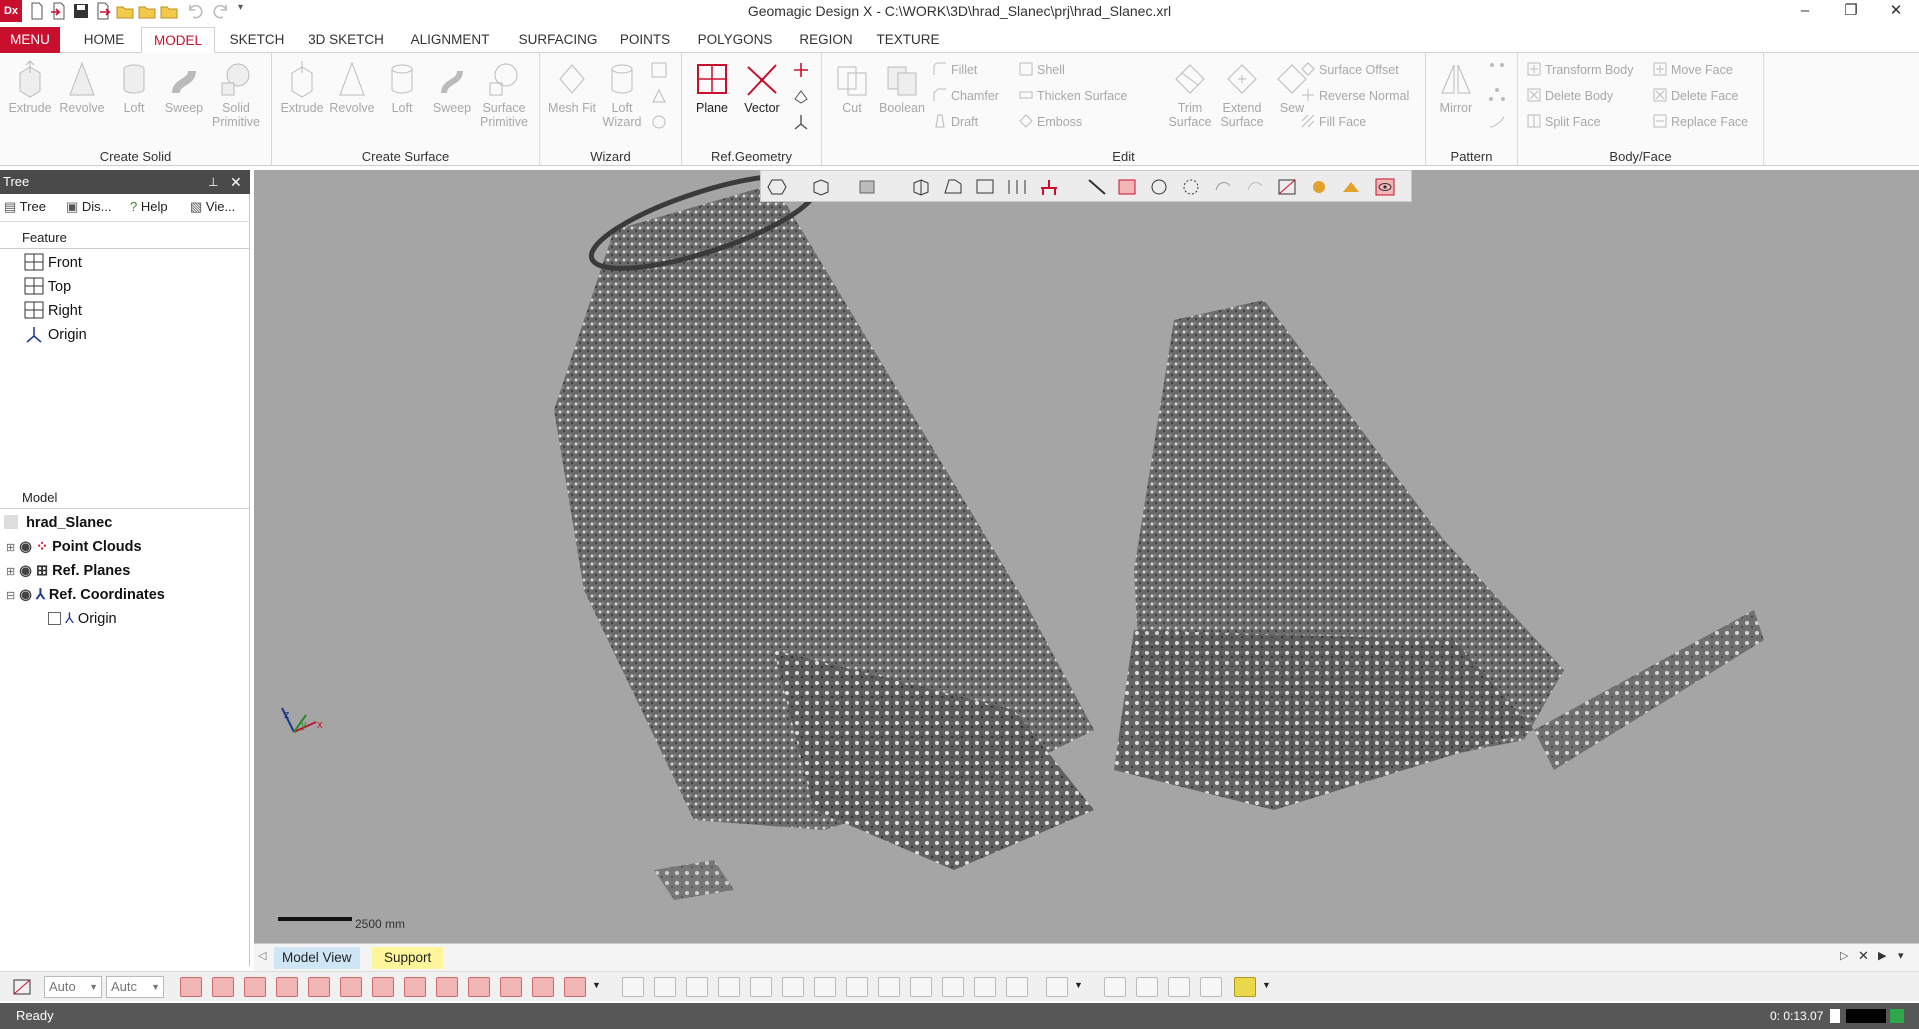 This screenshot has height=1029, width=1919. Describe the element at coordinates (511, 987) in the screenshot. I see `filter-plane-icon` at that location.